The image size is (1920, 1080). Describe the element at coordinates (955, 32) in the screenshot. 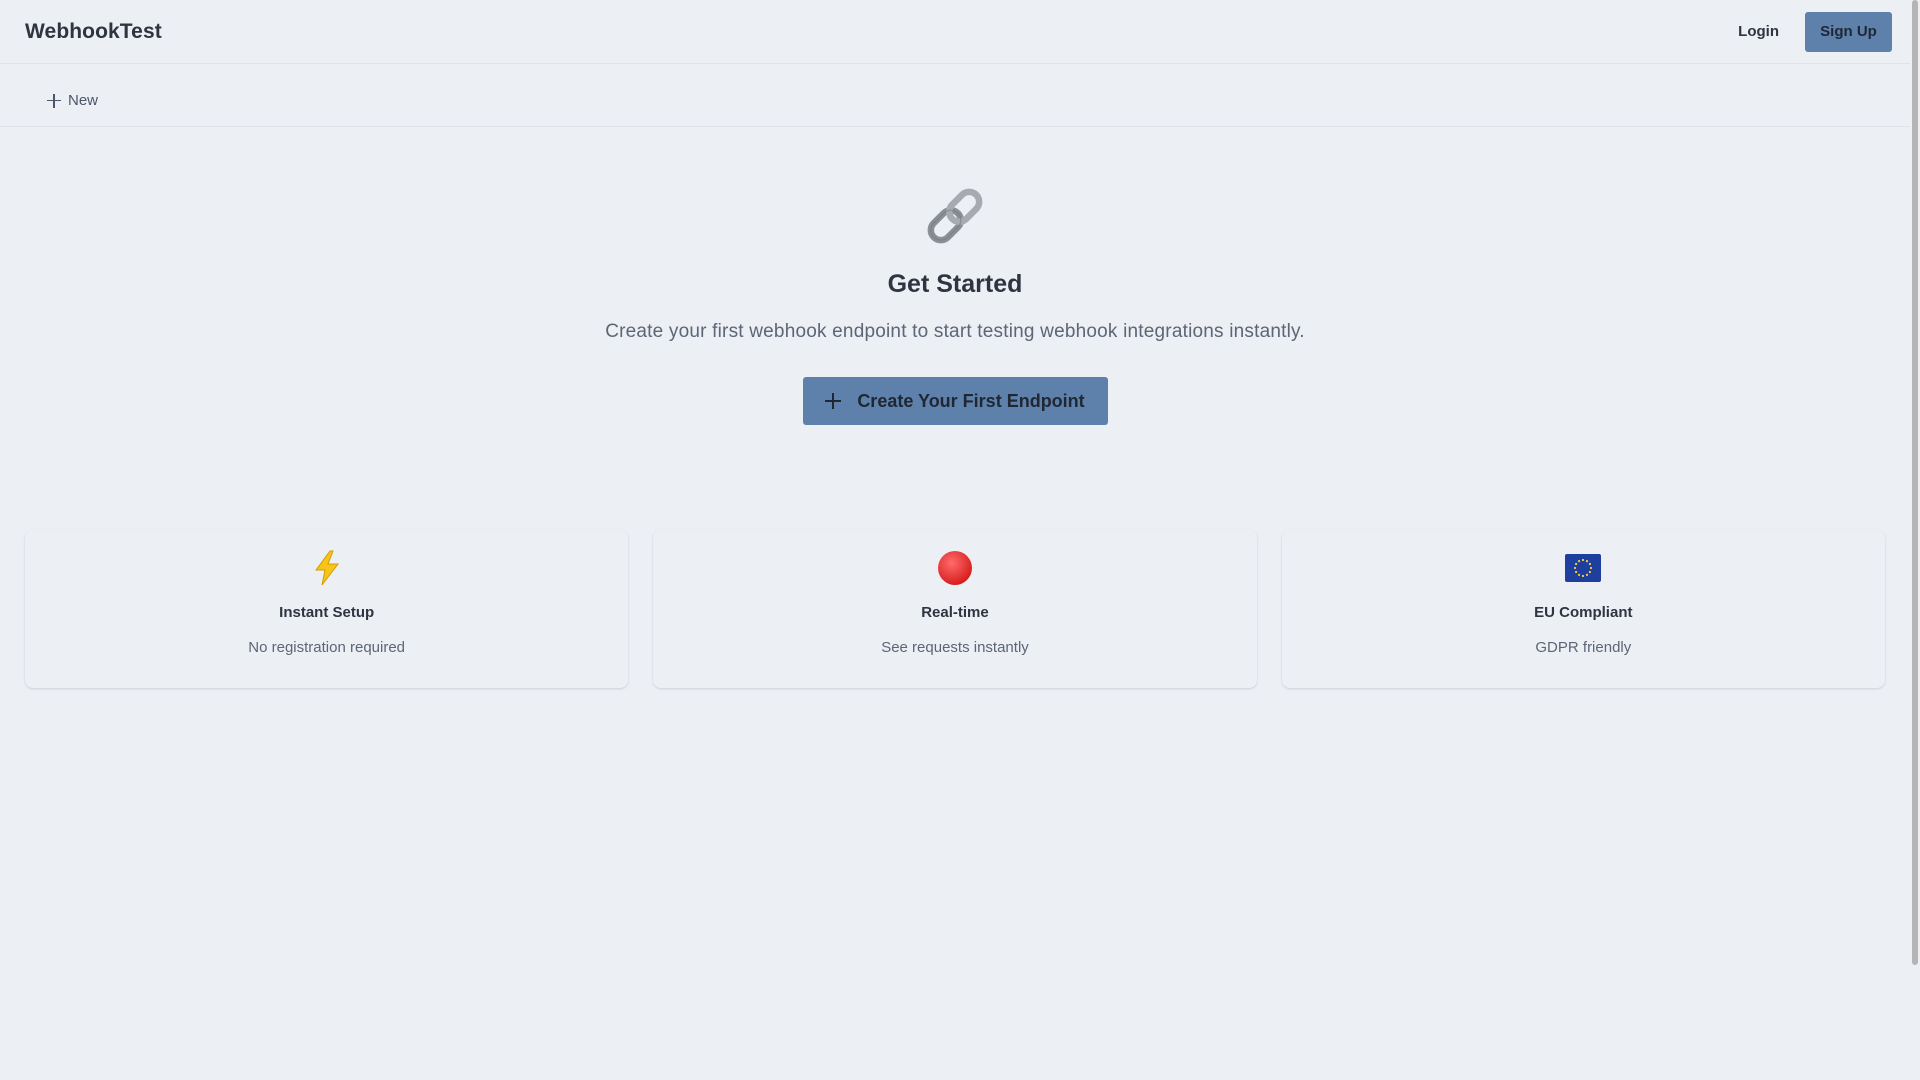

I see `top-navigation: WebhookTest Login Sign Up` at that location.